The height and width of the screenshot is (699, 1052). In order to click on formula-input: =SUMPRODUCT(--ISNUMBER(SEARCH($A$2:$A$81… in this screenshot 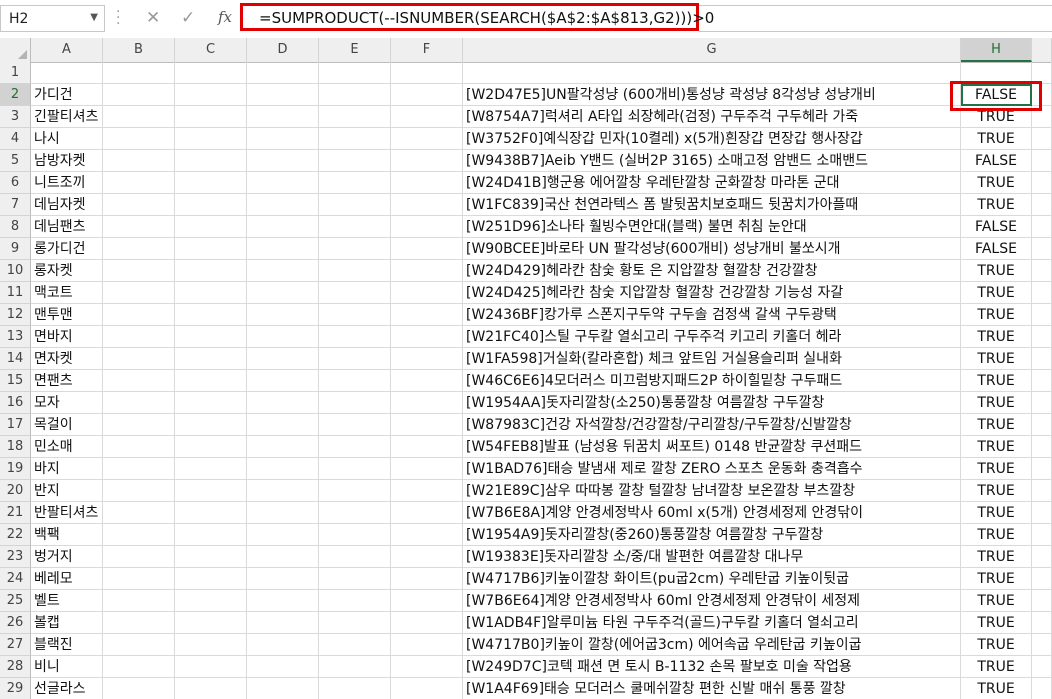, I will do `click(477, 17)`.